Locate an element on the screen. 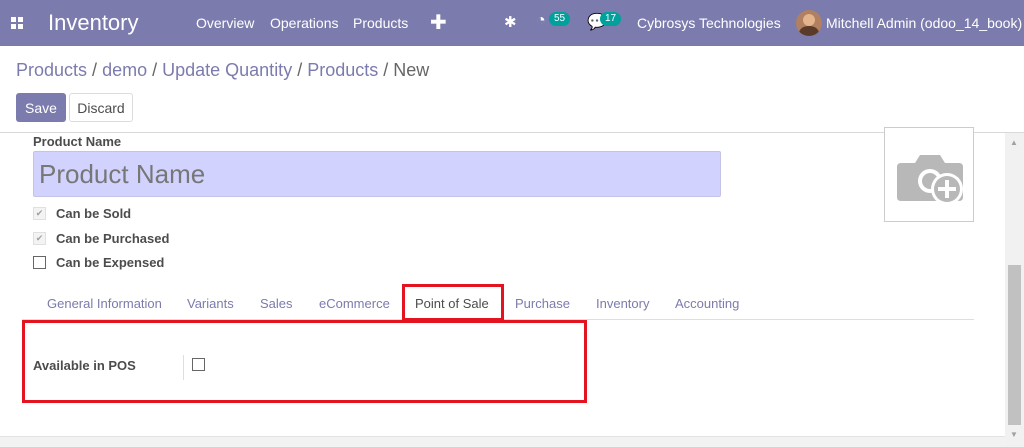 The width and height of the screenshot is (1024, 447). activity-badge: 55 is located at coordinates (560, 19).